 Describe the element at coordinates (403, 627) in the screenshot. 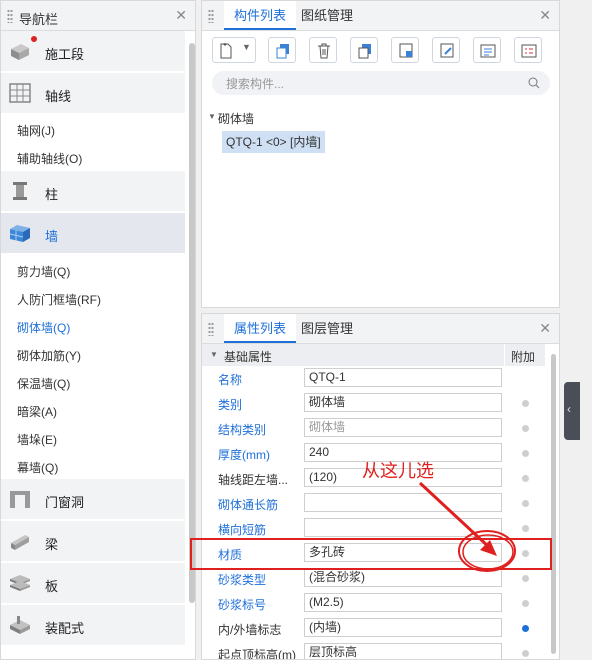

I see `wall-side-field: (内墙)` at that location.